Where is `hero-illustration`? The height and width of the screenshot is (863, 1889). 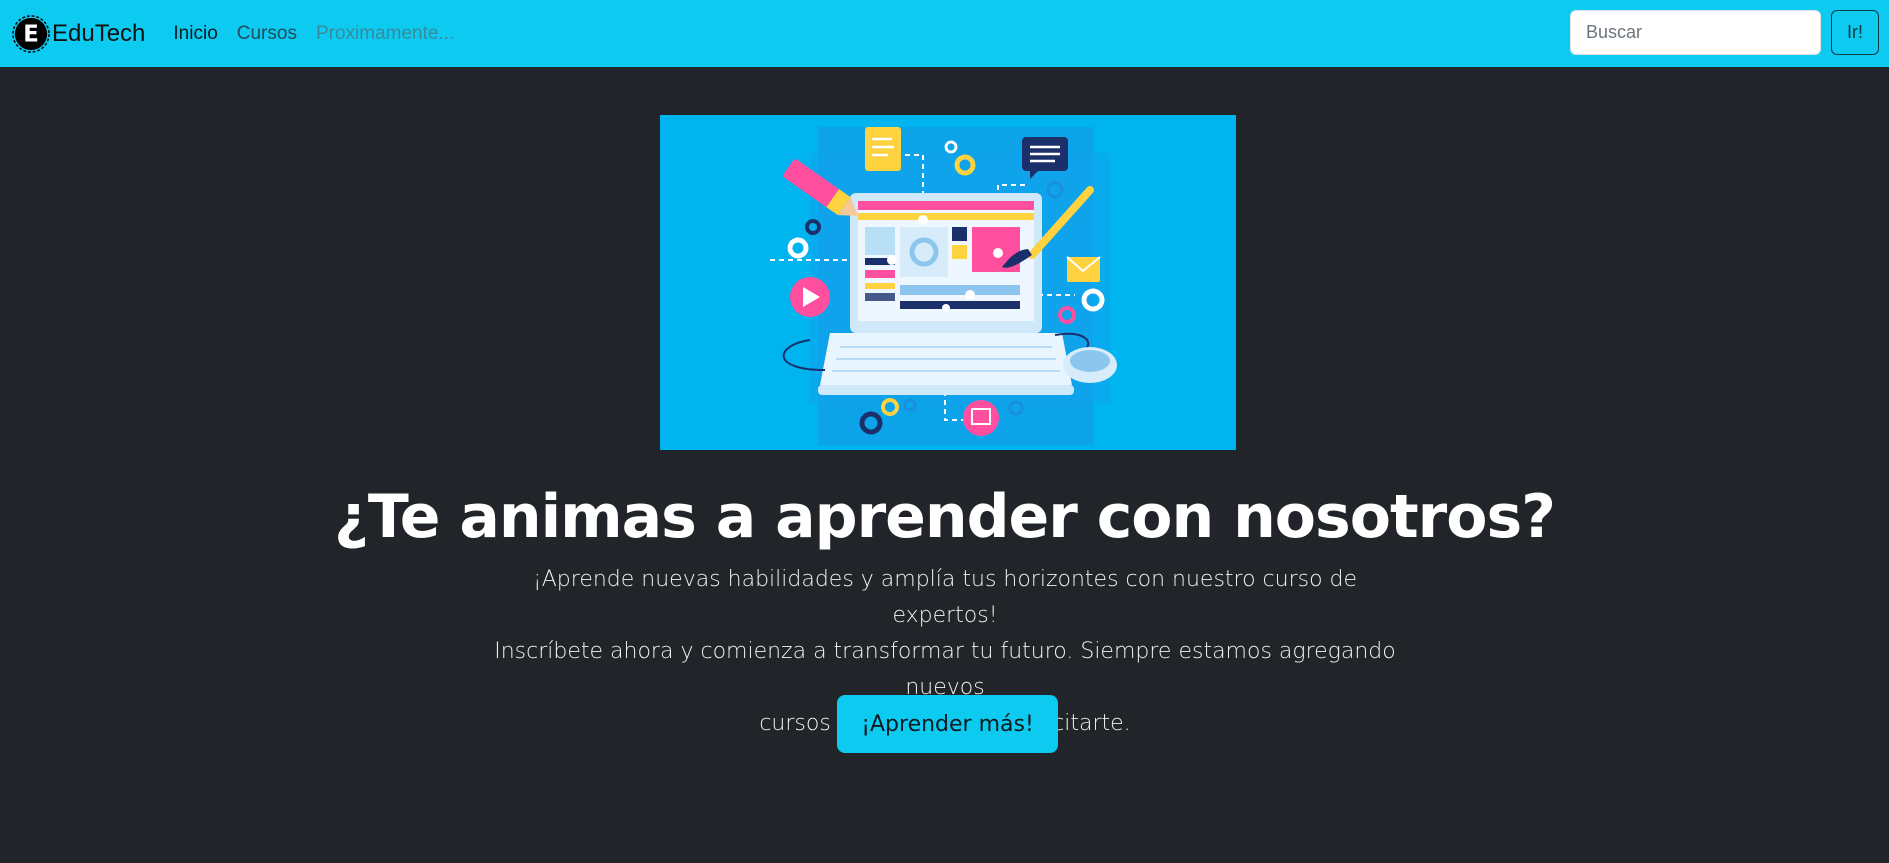 hero-illustration is located at coordinates (948, 282).